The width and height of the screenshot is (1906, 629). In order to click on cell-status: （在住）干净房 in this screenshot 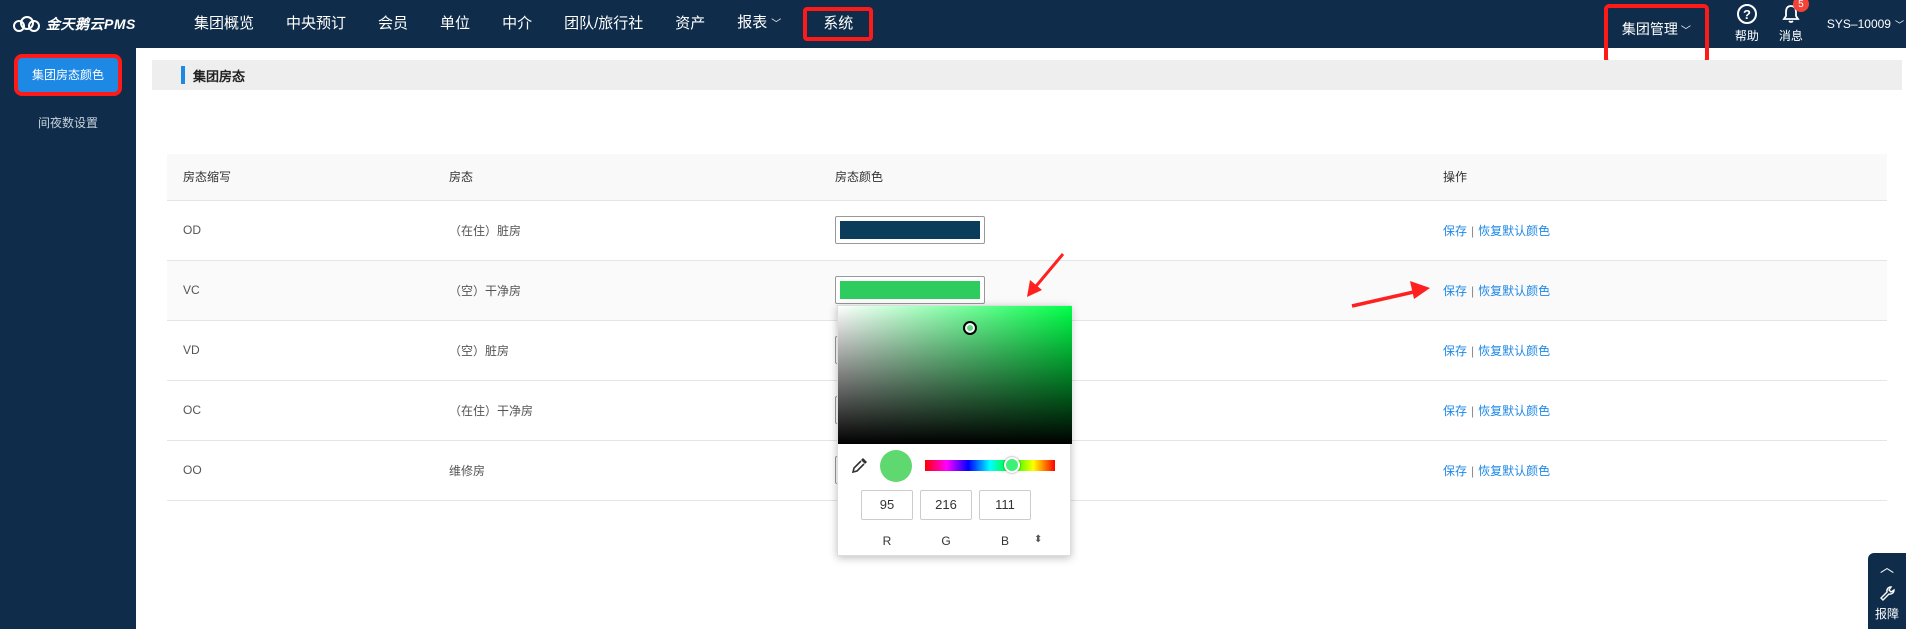, I will do `click(626, 410)`.